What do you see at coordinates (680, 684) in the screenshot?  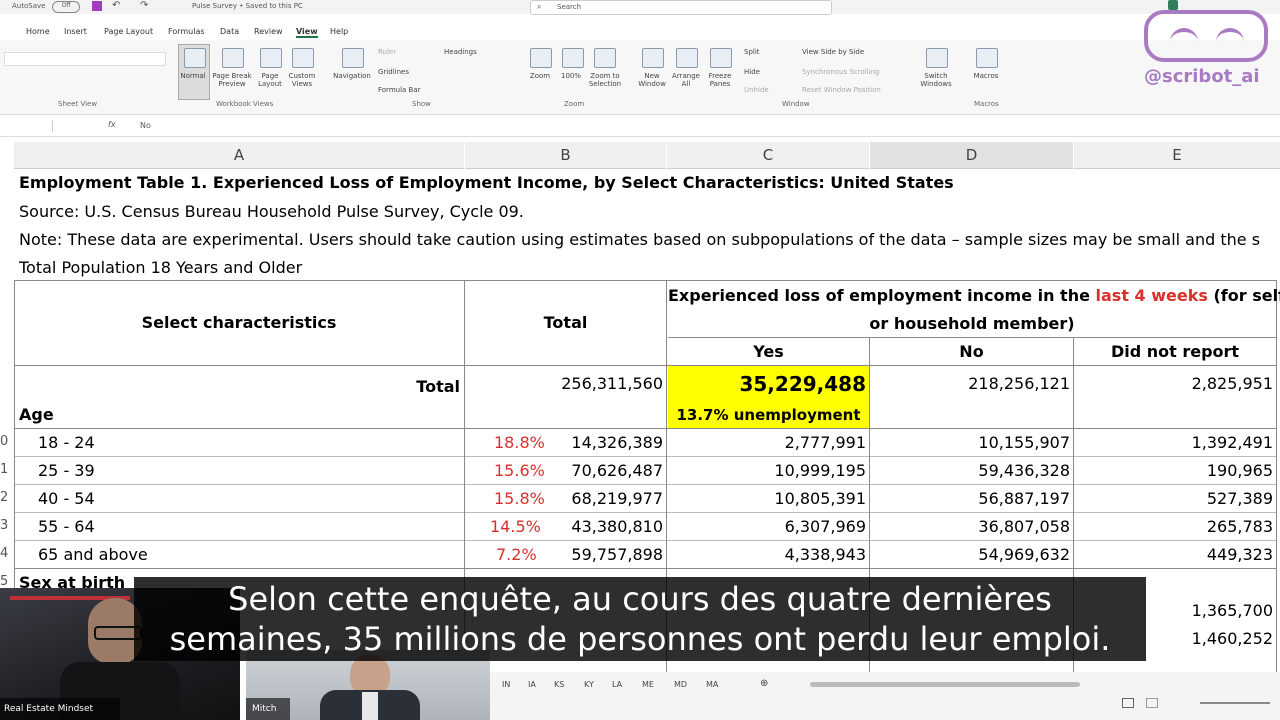 I see `sheet-tab: MD` at bounding box center [680, 684].